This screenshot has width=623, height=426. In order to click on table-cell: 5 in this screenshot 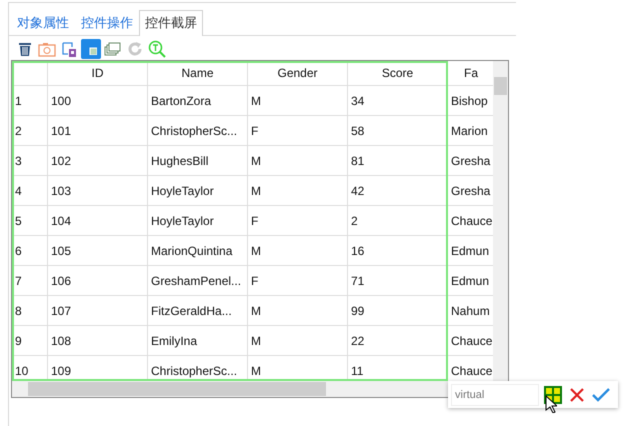, I will do `click(30, 220)`.